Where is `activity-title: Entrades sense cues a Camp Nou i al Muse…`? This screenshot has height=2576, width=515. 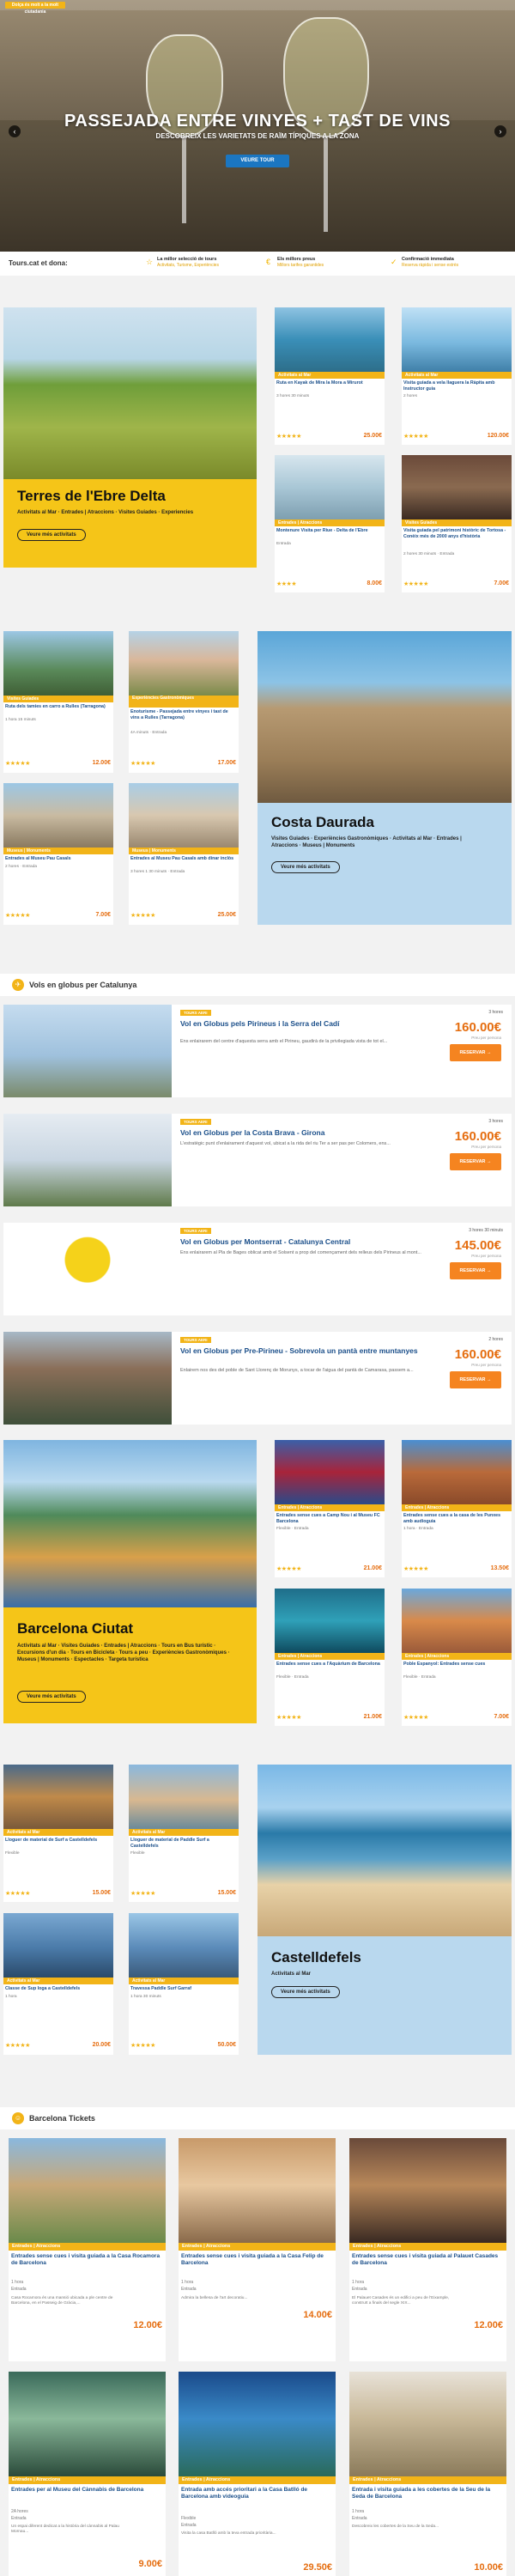
activity-title: Entrades sense cues a Camp Nou i al Muse… is located at coordinates (329, 1518).